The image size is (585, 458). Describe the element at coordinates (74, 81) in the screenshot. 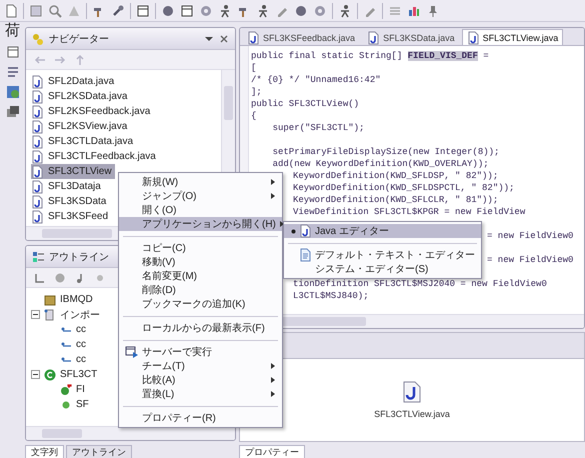

I see `file-item: SFL2Data.java` at that location.